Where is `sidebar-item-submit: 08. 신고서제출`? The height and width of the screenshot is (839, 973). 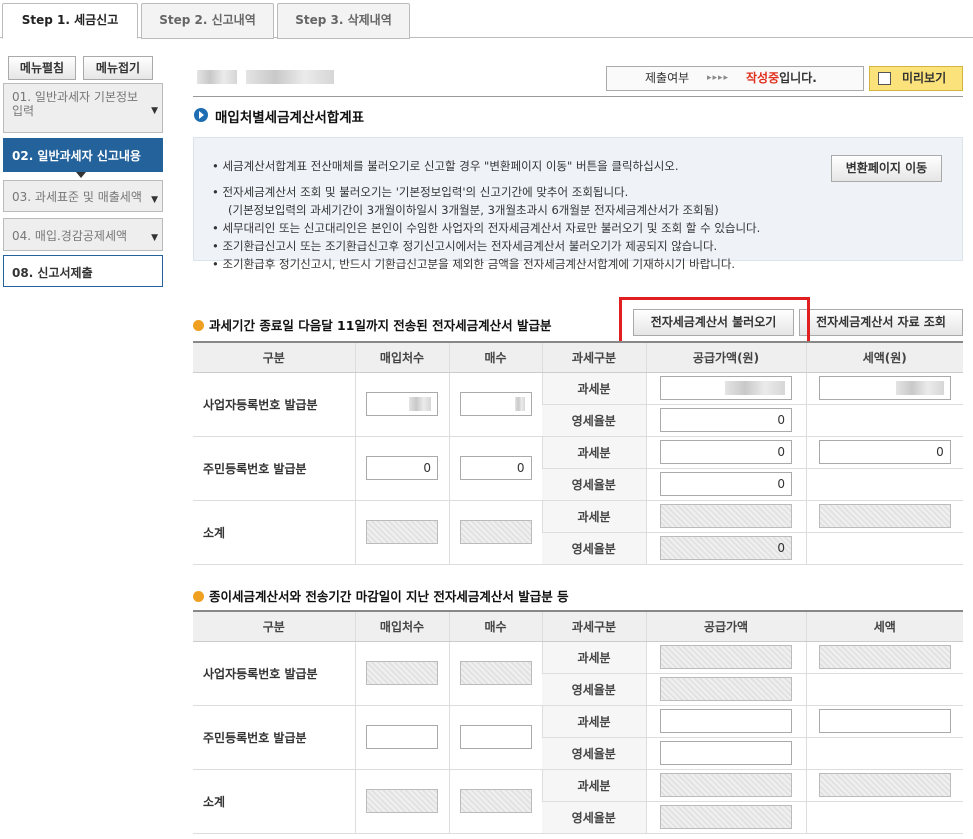 sidebar-item-submit: 08. 신고서제출 is located at coordinates (83, 271).